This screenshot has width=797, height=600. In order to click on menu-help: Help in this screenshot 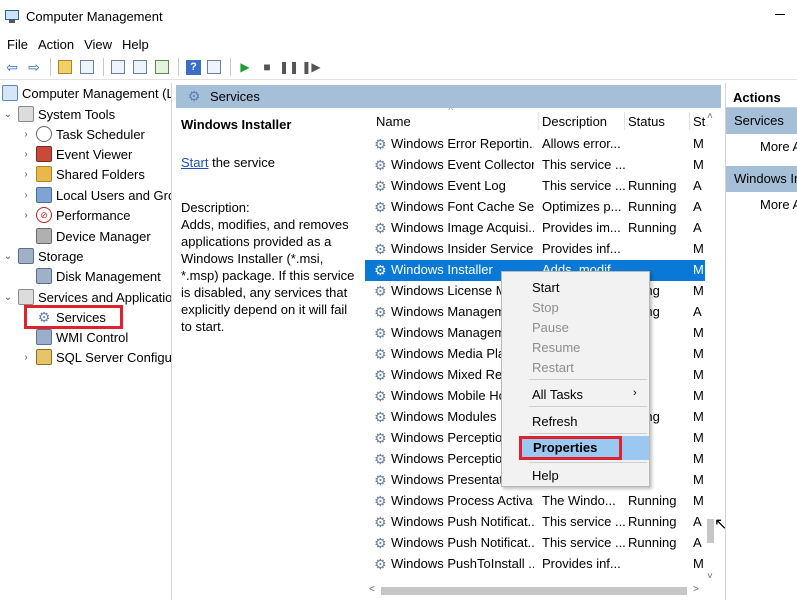, I will do `click(135, 44)`.